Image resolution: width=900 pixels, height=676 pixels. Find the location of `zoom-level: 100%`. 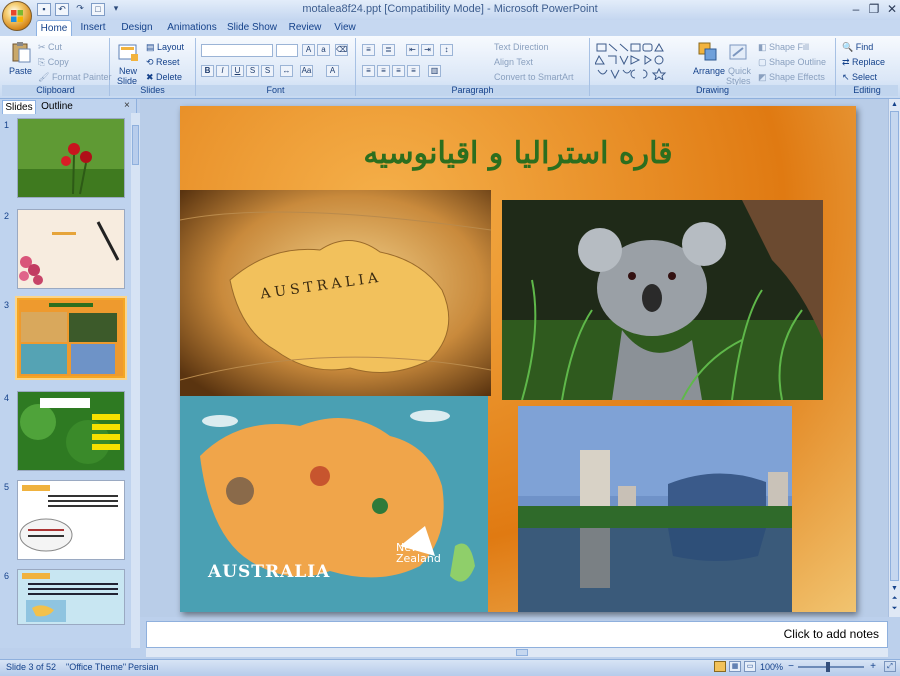

zoom-level: 100% is located at coordinates (771, 667).